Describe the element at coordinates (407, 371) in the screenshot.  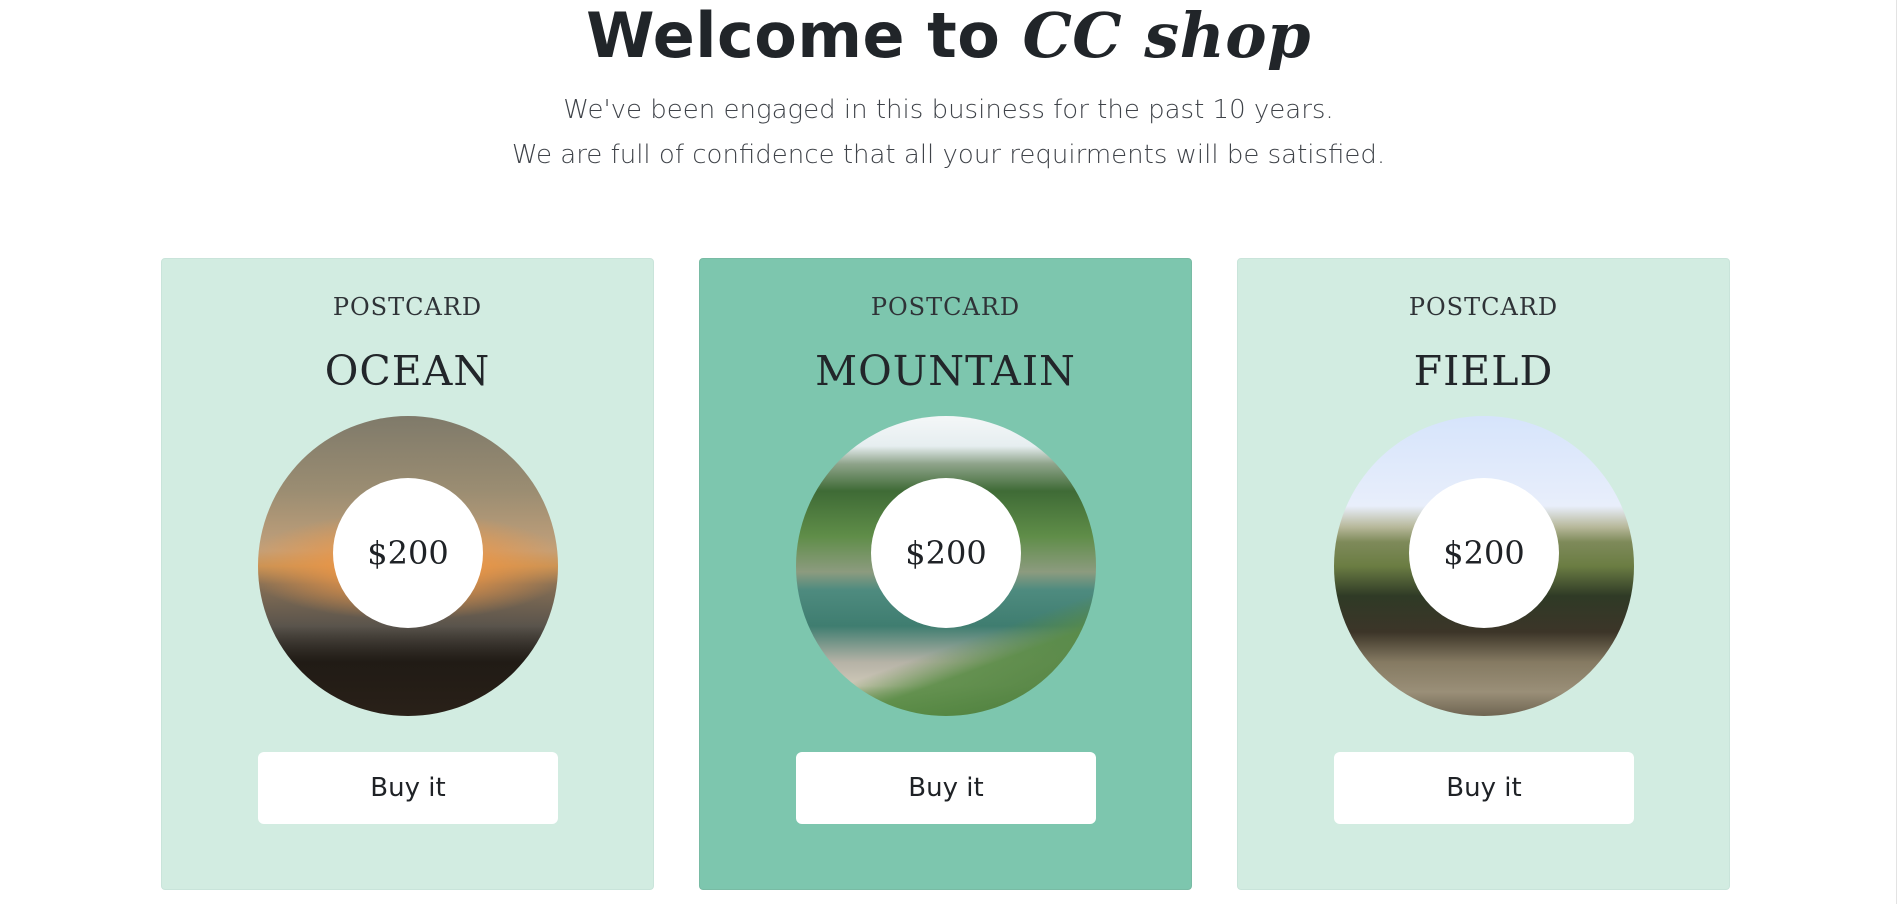
I see `product-title: OCEAN` at that location.